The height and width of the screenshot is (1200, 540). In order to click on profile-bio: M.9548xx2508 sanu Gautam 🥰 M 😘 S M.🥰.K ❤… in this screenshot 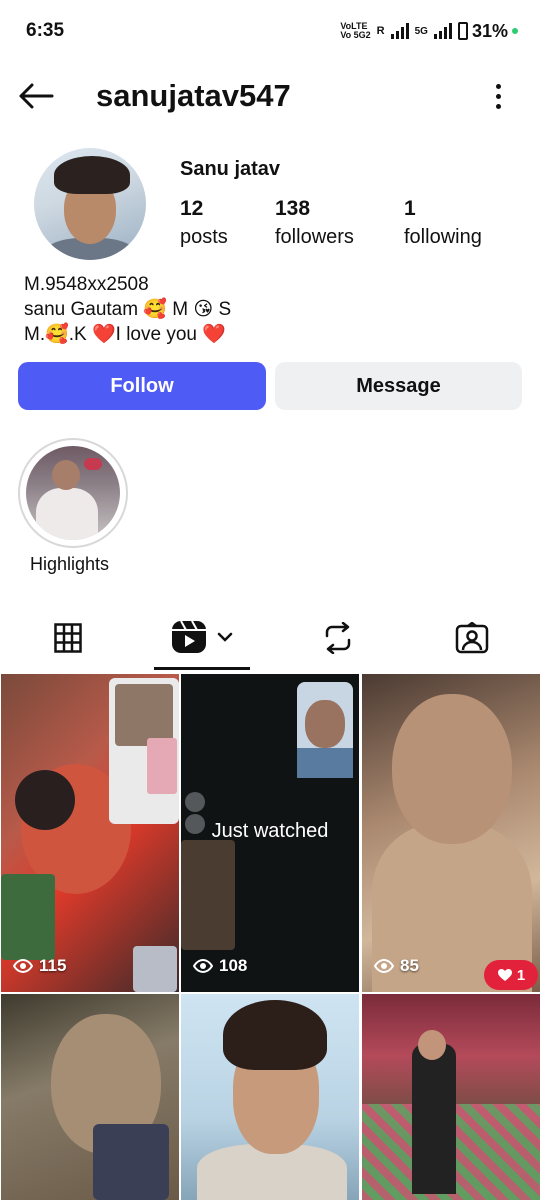, I will do `click(127, 309)`.